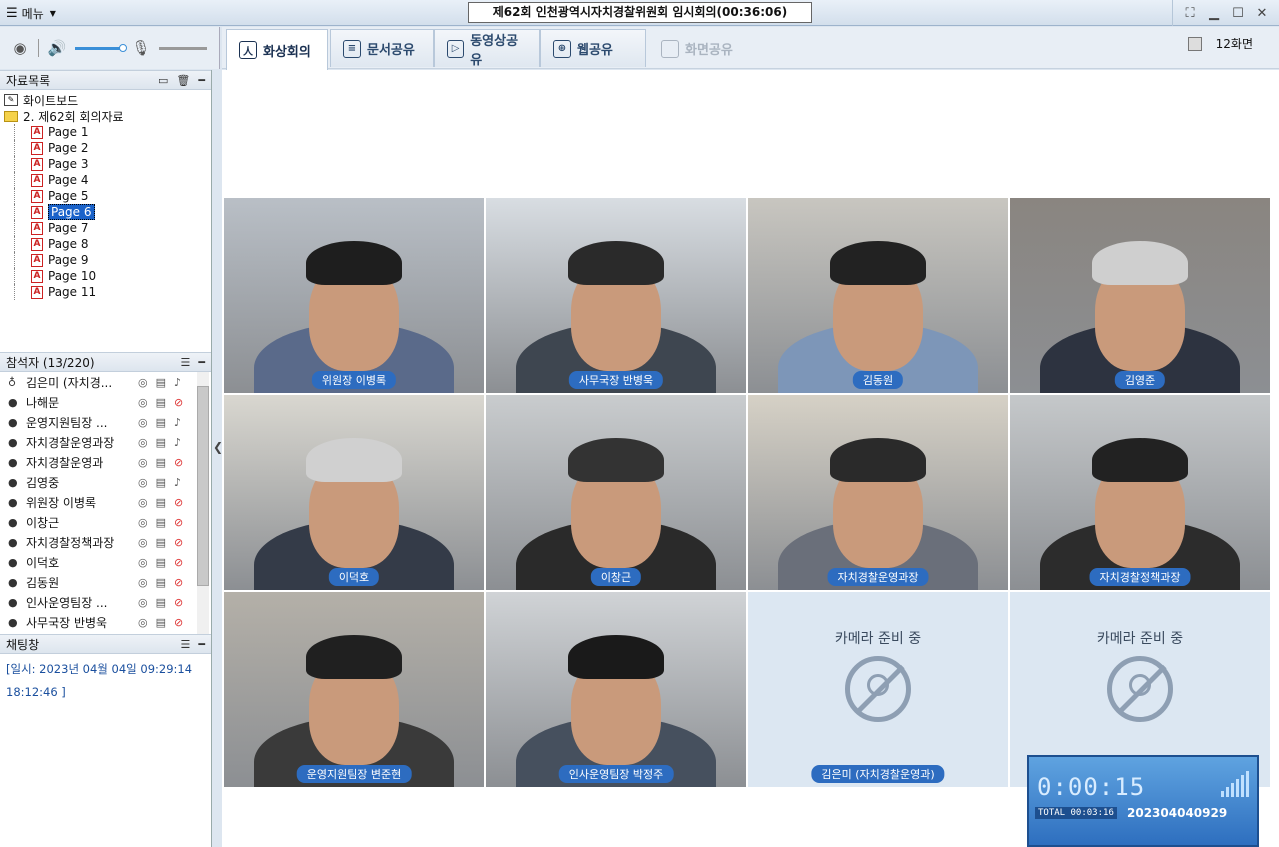  I want to click on speaker-icon: 🔊, so click(57, 48).